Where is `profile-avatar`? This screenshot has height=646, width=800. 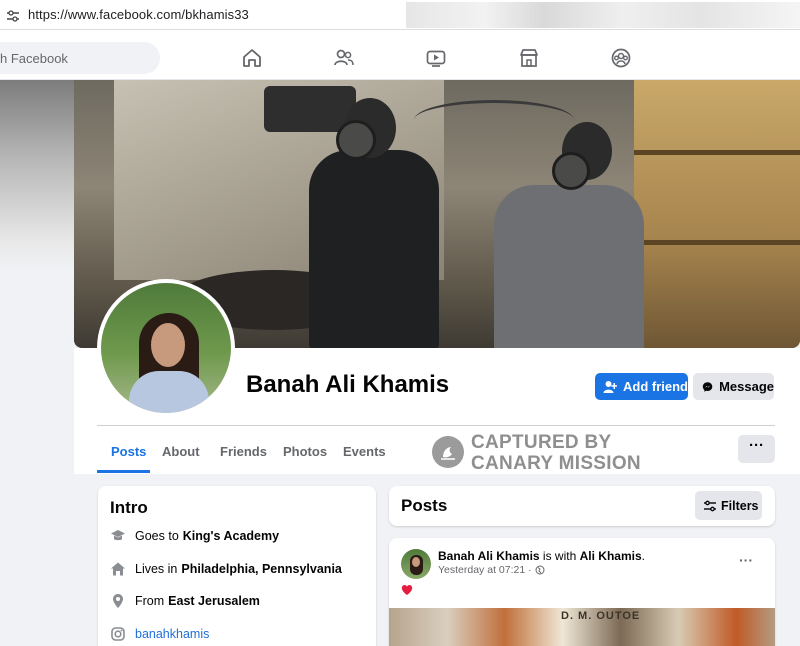 profile-avatar is located at coordinates (166, 348).